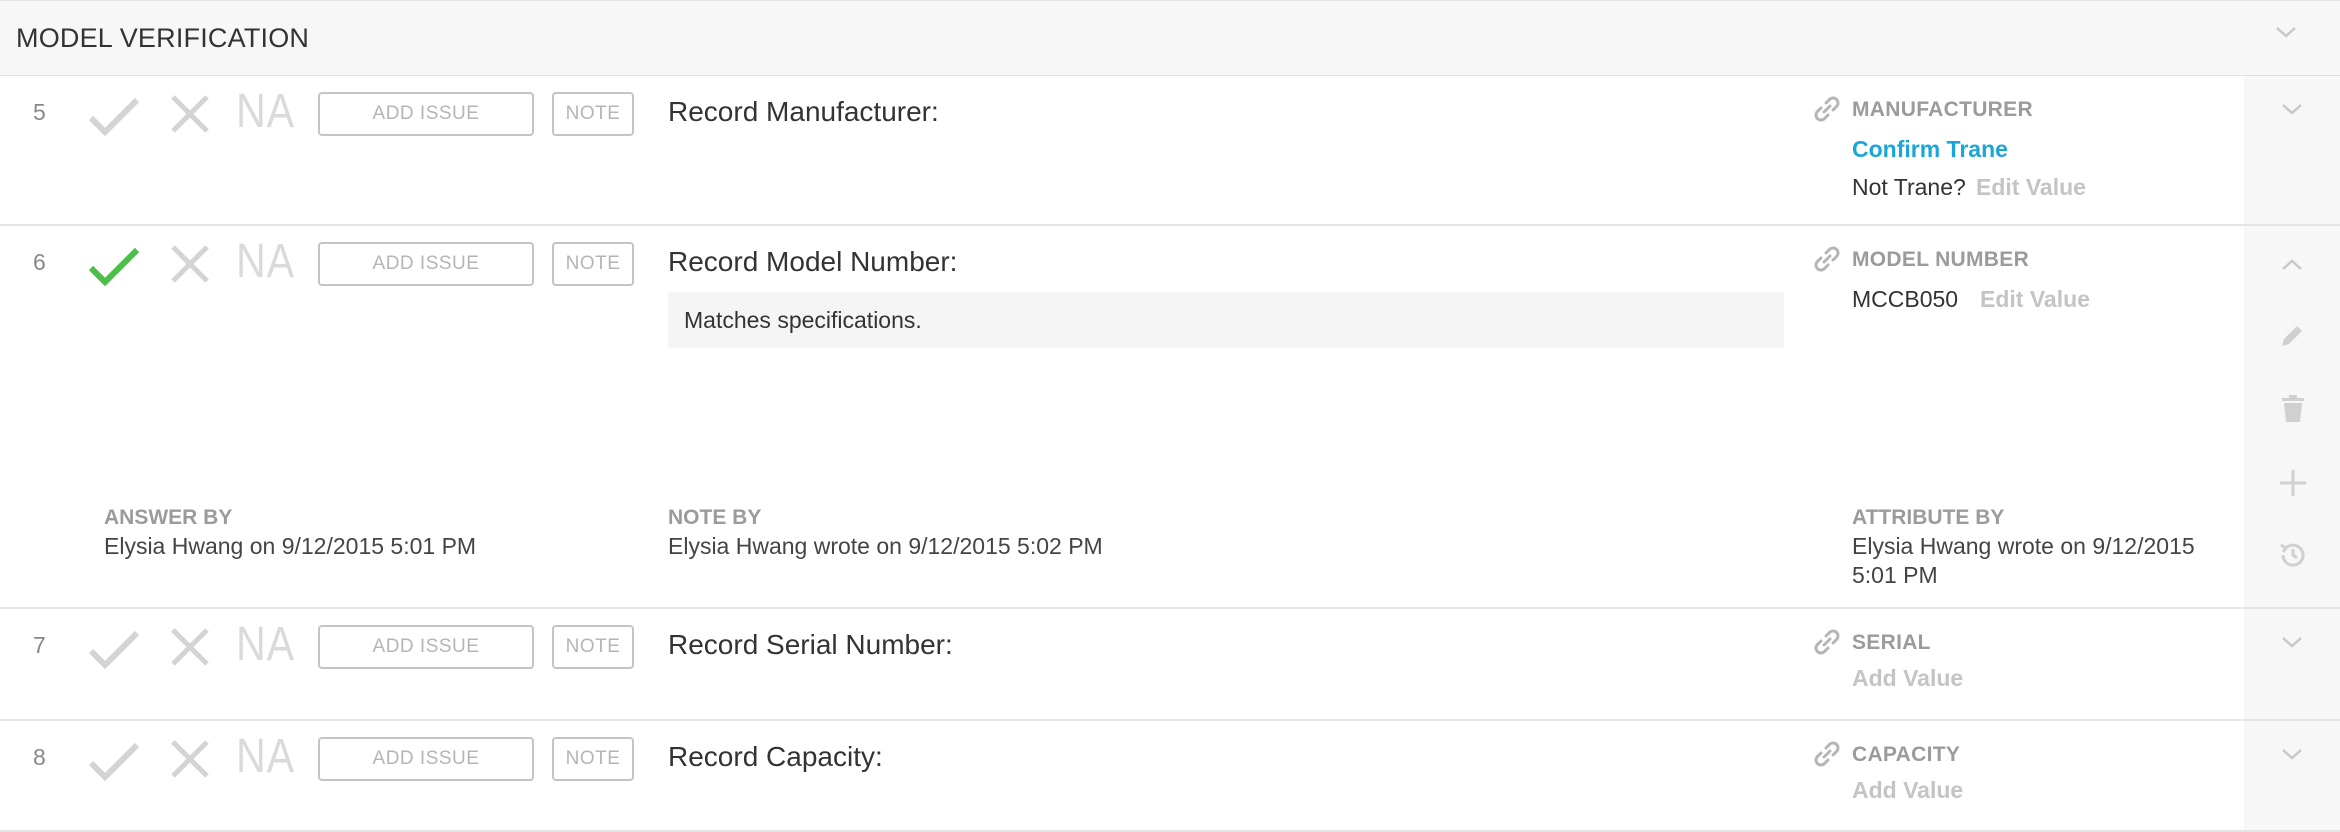  Describe the element at coordinates (1895, 575) in the screenshot. I see `attribute-by-text-cont: 5:01 PM` at that location.